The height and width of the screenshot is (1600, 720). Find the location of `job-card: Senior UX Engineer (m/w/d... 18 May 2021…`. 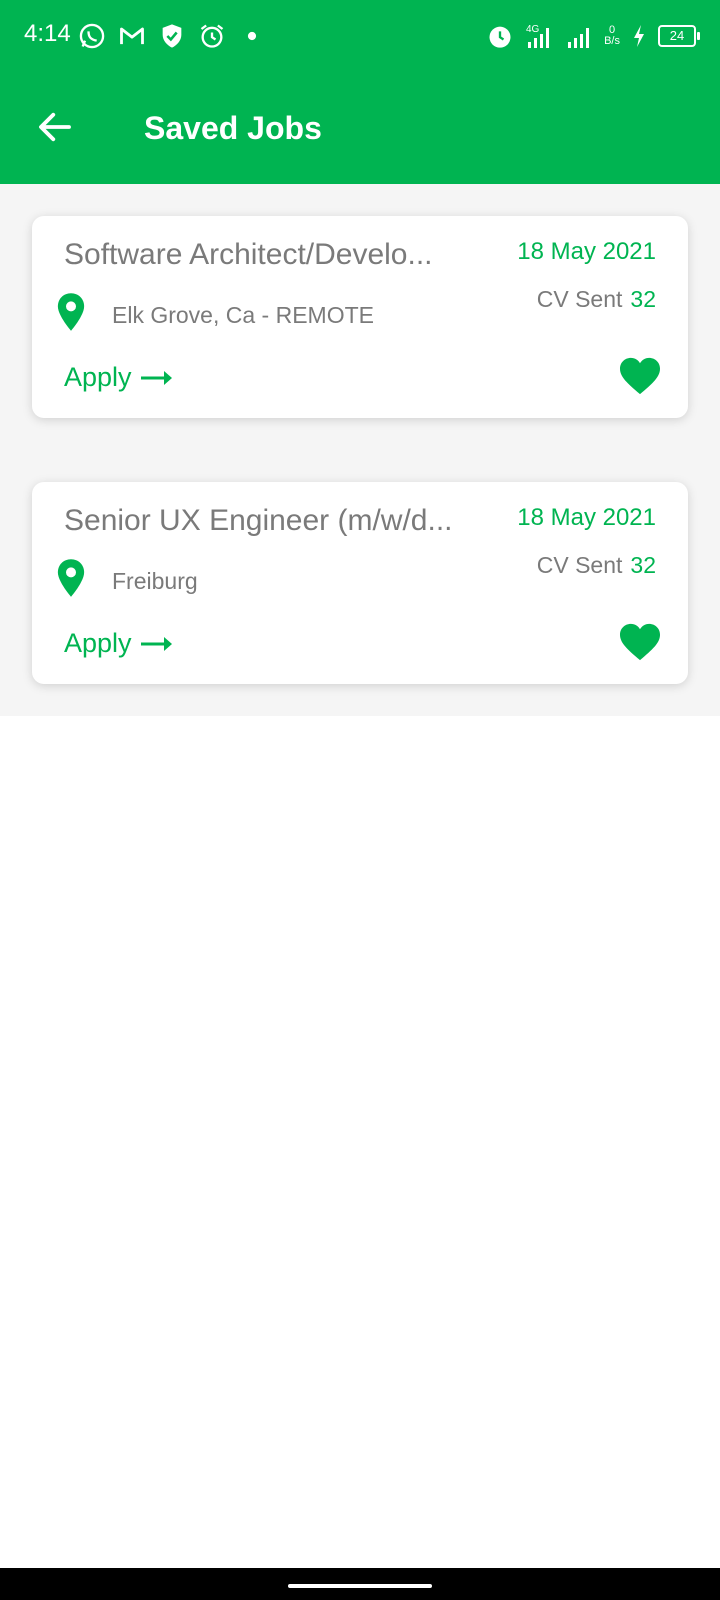

job-card: Senior UX Engineer (m/w/d... 18 May 2021… is located at coordinates (360, 583).